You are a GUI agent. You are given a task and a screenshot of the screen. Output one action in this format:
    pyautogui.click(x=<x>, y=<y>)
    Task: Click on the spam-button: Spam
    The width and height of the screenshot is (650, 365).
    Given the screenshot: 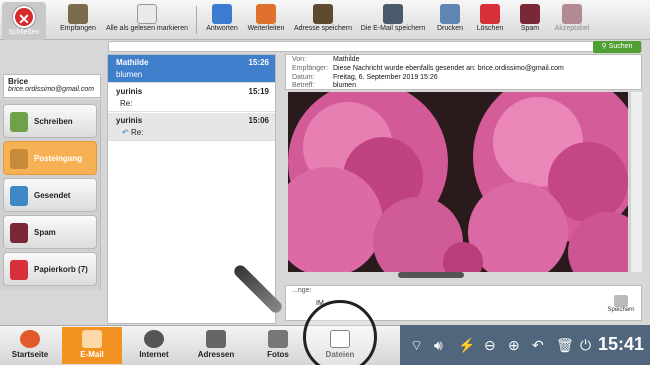 What is the action you would take?
    pyautogui.click(x=530, y=20)
    